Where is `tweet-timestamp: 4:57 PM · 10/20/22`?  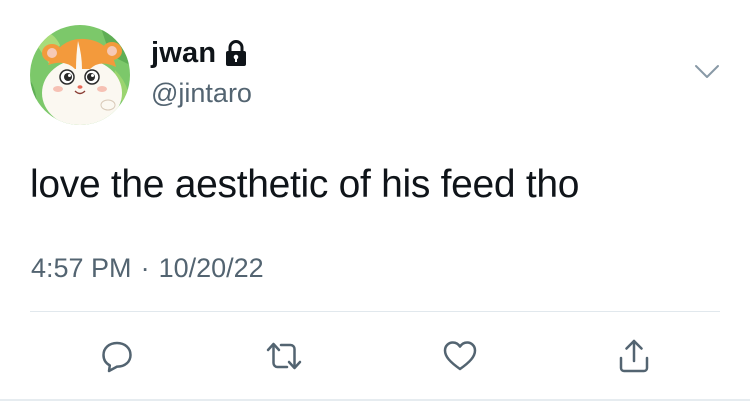 tweet-timestamp: 4:57 PM · 10/20/22 is located at coordinates (147, 268).